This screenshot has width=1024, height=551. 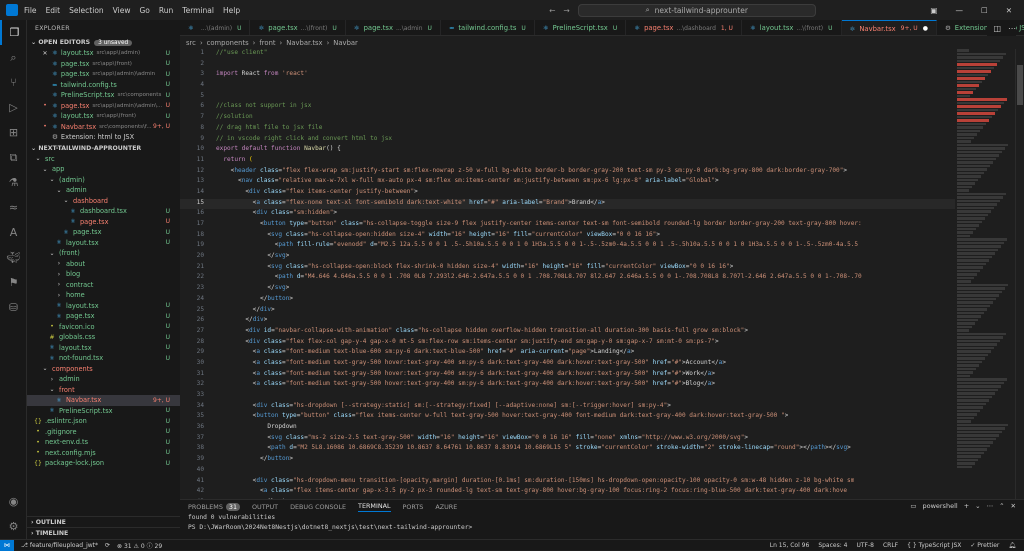 What do you see at coordinates (298, 27) in the screenshot?
I see `tab-page-tsx: ⚛ page.tsx ...\(front) U` at bounding box center [298, 27].